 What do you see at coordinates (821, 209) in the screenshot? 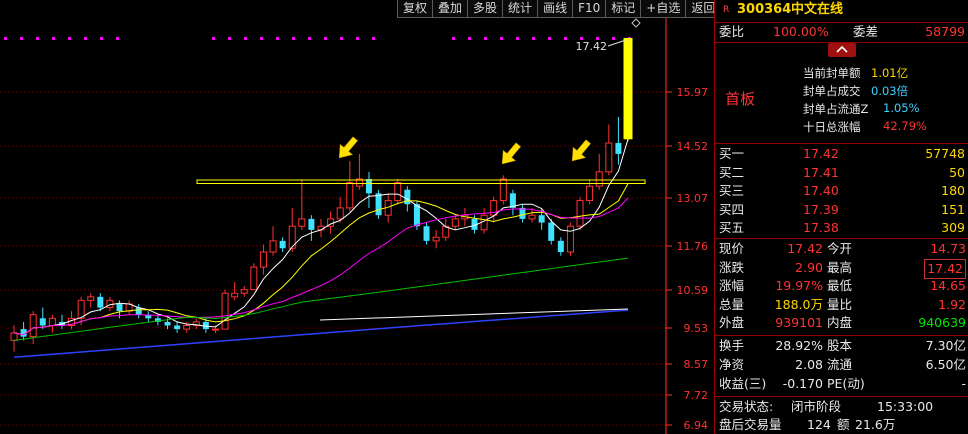
I see `bid-price: 17.39` at bounding box center [821, 209].